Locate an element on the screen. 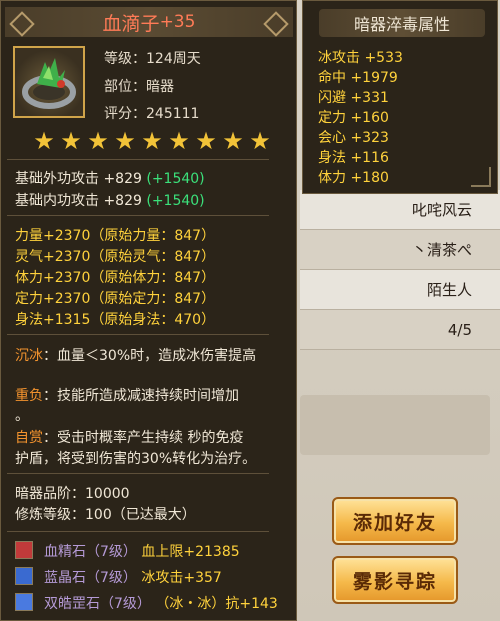  refine-row: 修炼等级：100（已达最大） is located at coordinates (105, 514).